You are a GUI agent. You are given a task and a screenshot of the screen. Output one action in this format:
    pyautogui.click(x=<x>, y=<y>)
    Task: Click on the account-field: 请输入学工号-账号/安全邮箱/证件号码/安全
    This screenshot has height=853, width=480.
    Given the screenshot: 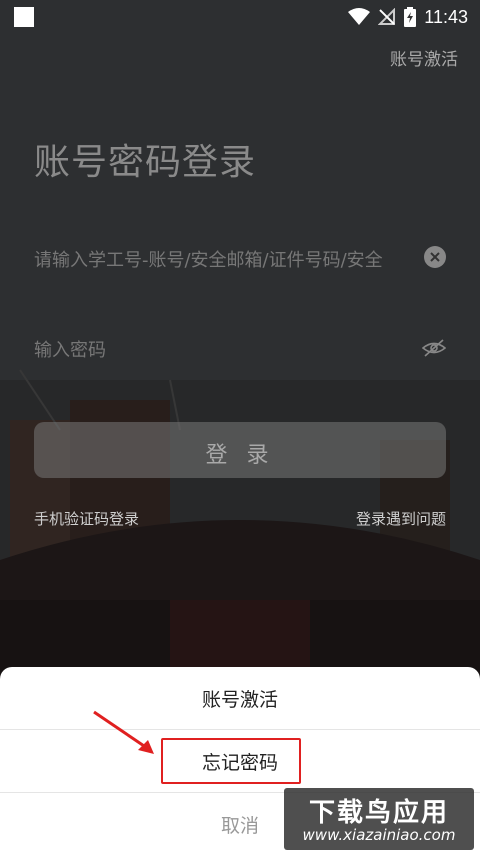 What is the action you would take?
    pyautogui.click(x=240, y=258)
    